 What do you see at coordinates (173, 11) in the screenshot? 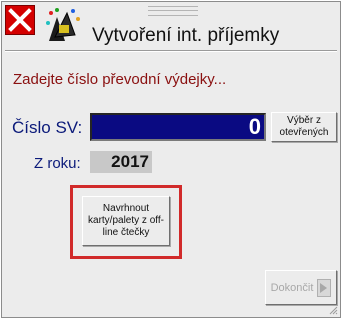
I see `drag-handle` at bounding box center [173, 11].